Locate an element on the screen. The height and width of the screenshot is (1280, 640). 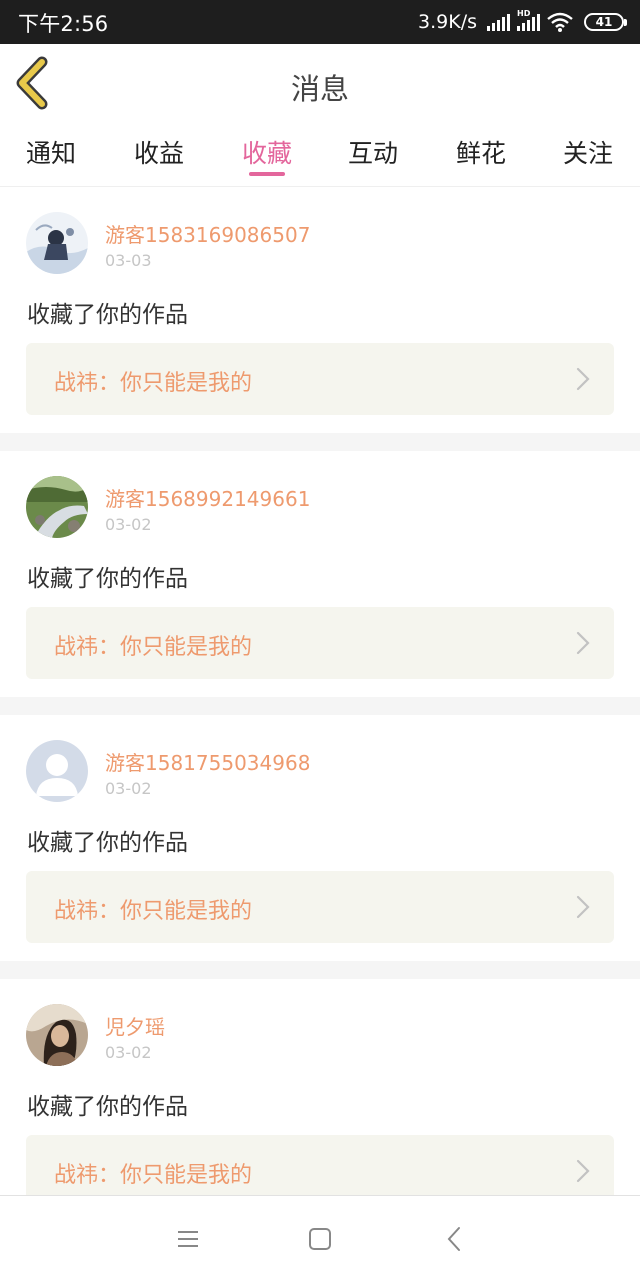
signal-icon is located at coordinates (498, 22).